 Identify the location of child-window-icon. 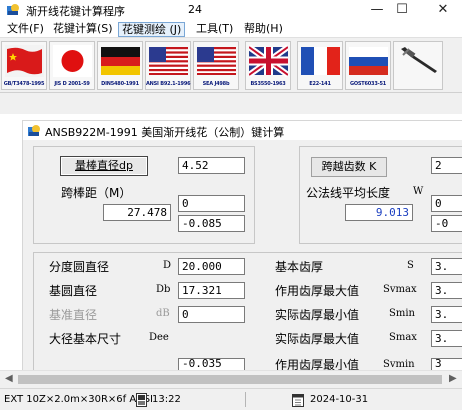
(34, 130).